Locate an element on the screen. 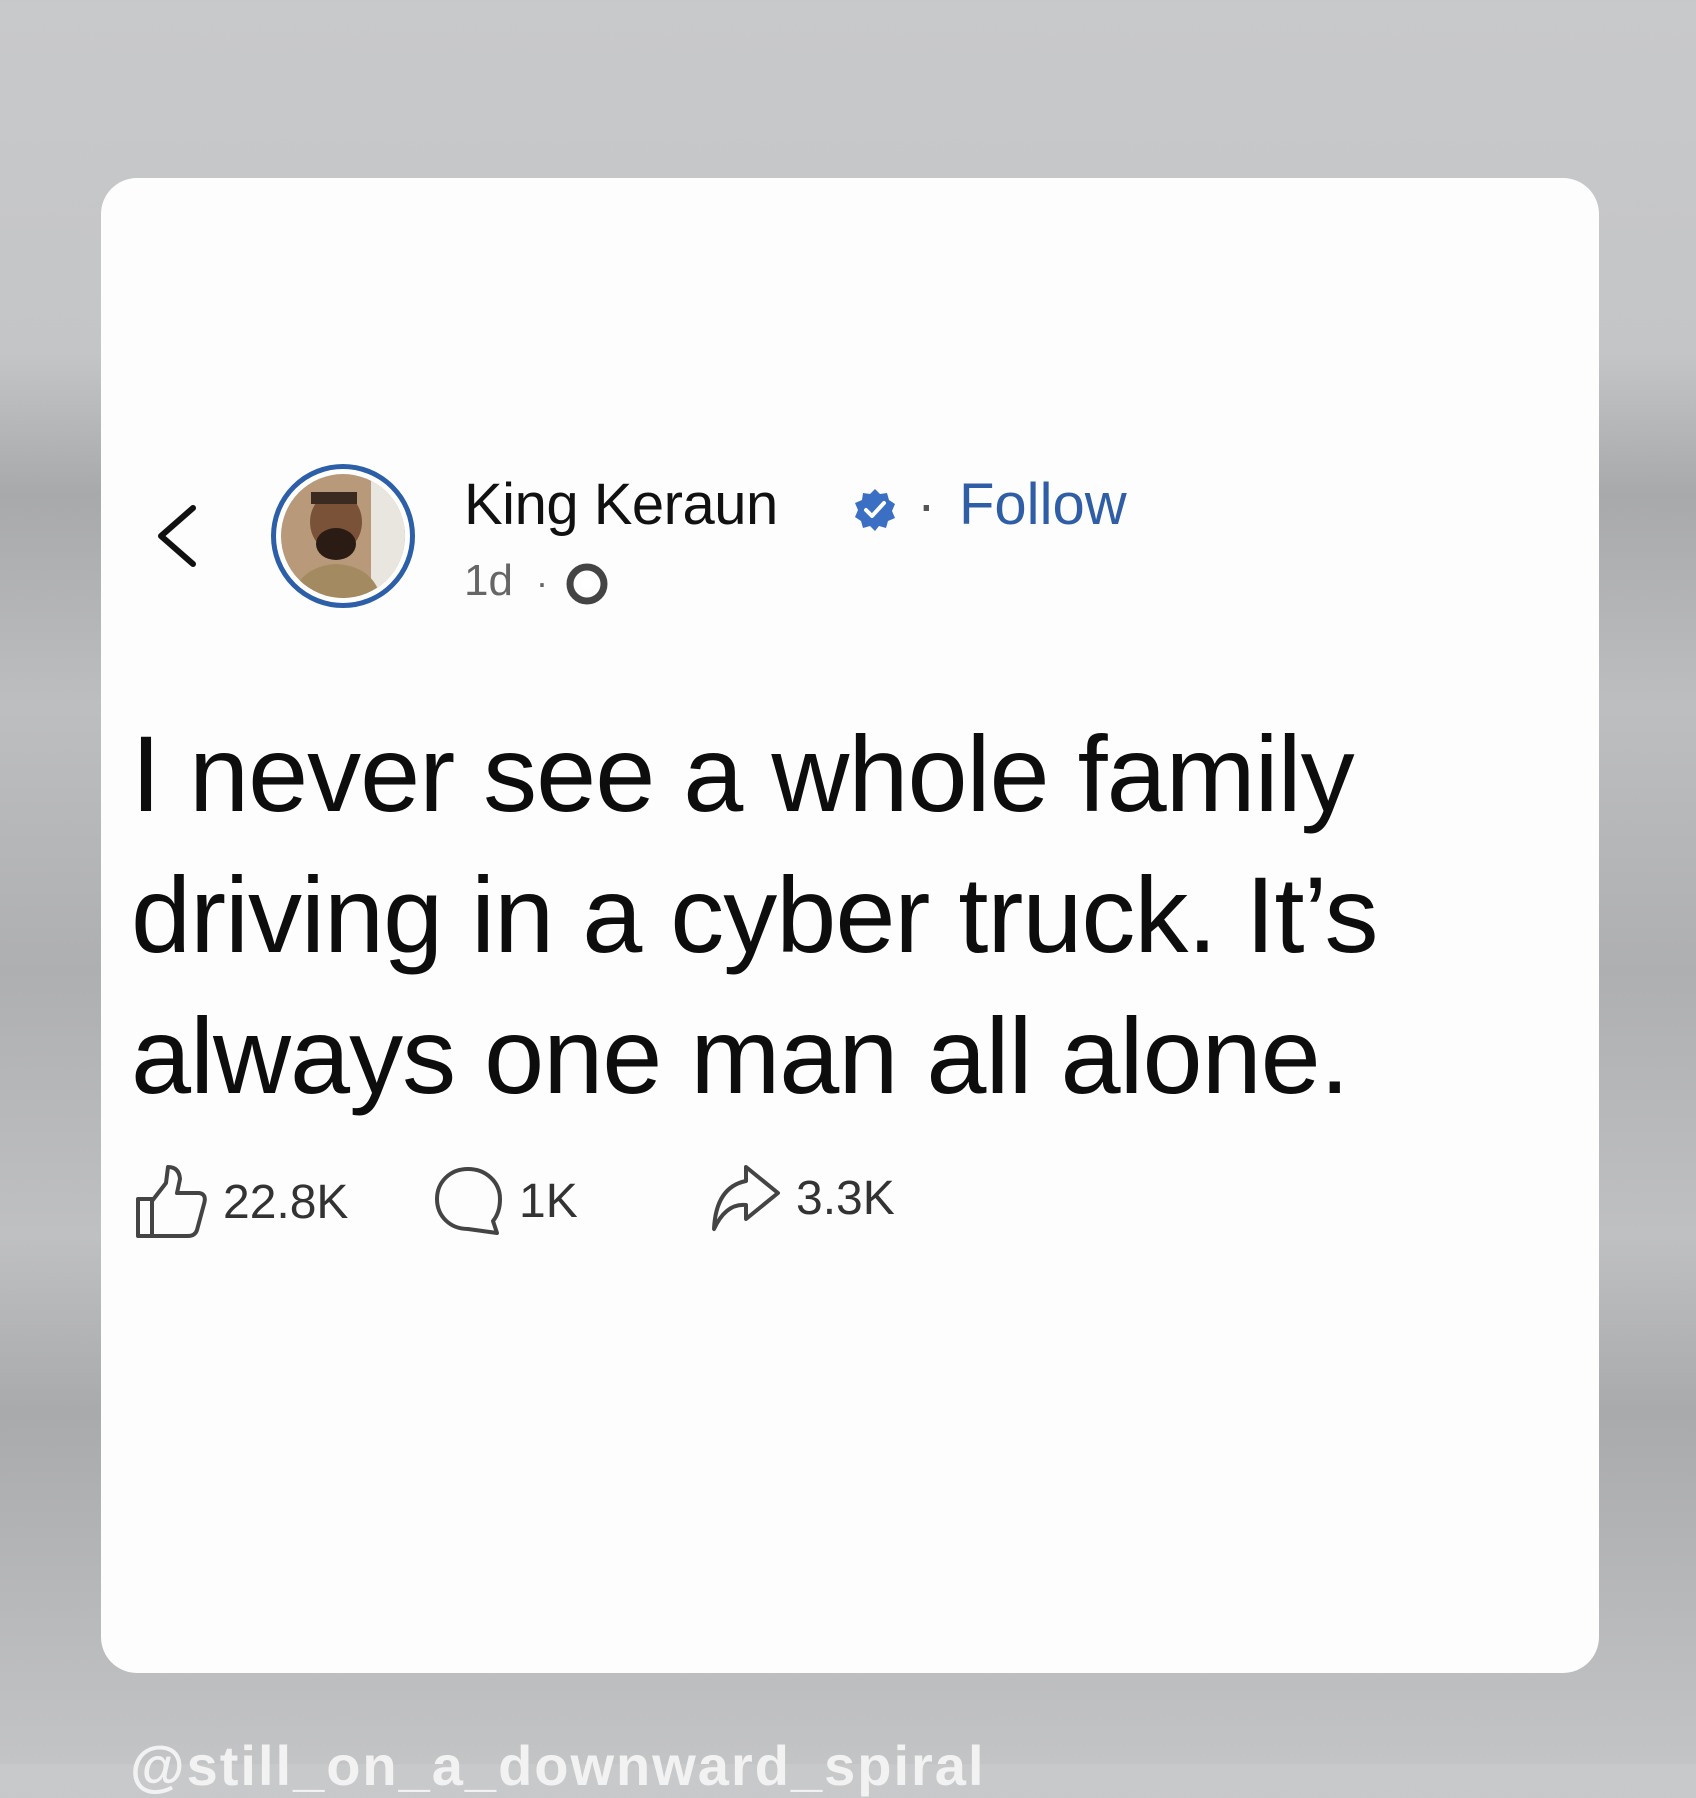 The image size is (1696, 1798). comment-icon is located at coordinates (468, 1201).